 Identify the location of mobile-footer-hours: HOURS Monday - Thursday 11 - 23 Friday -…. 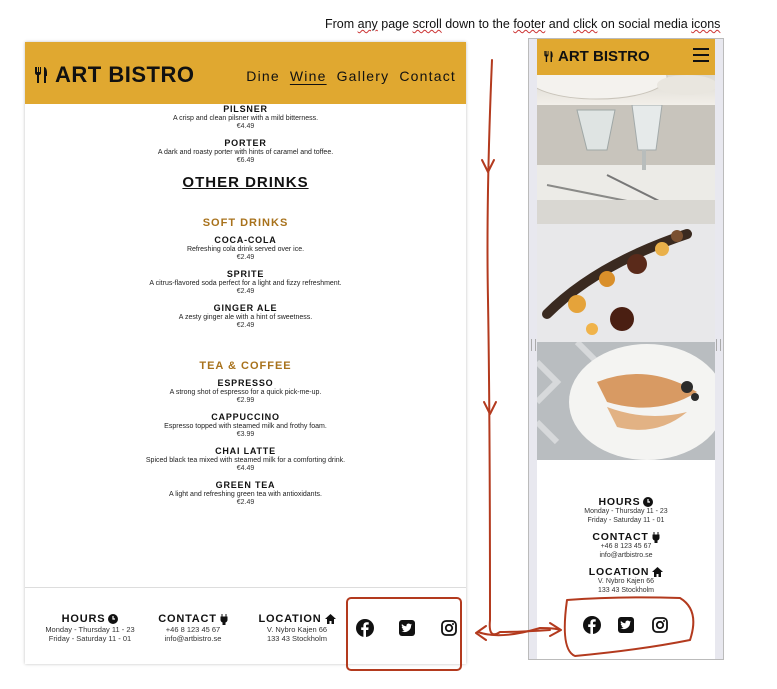
(626, 510).